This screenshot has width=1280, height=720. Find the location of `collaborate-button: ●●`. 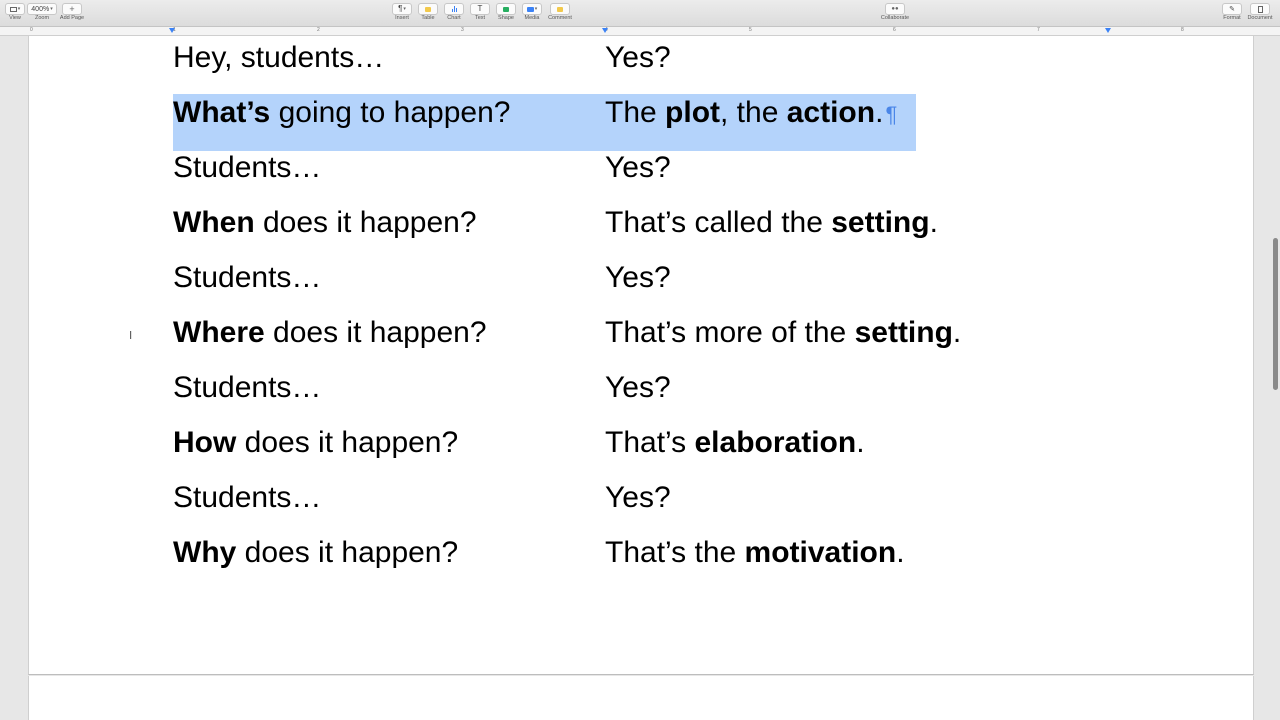

collaborate-button: ●● is located at coordinates (895, 9).